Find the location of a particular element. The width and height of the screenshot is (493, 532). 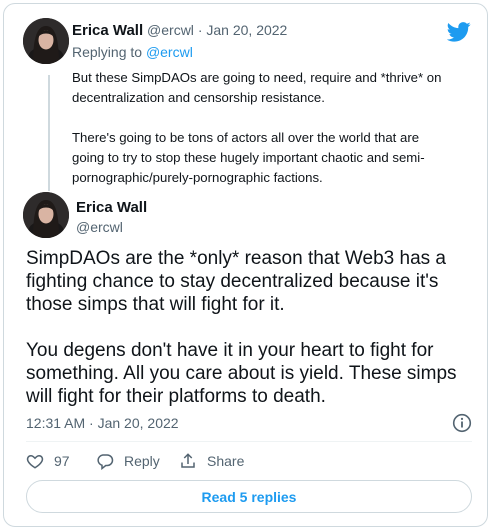

share-icon is located at coordinates (188, 460).